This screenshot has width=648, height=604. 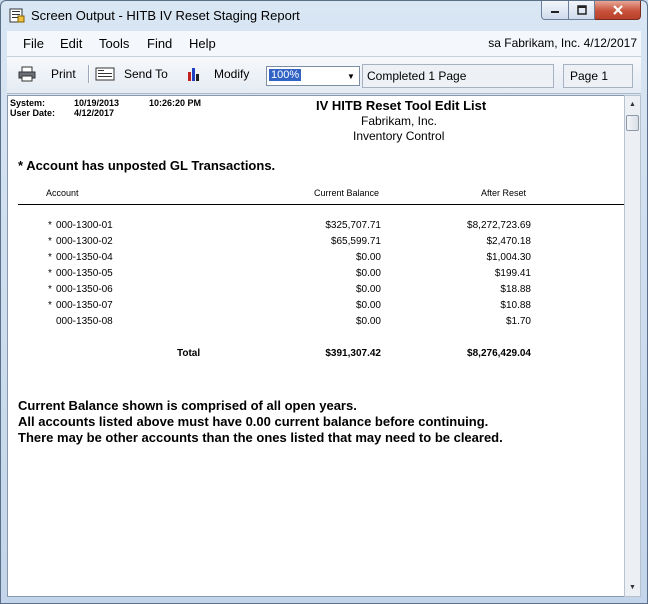 I want to click on print-button: Print, so click(x=63, y=74).